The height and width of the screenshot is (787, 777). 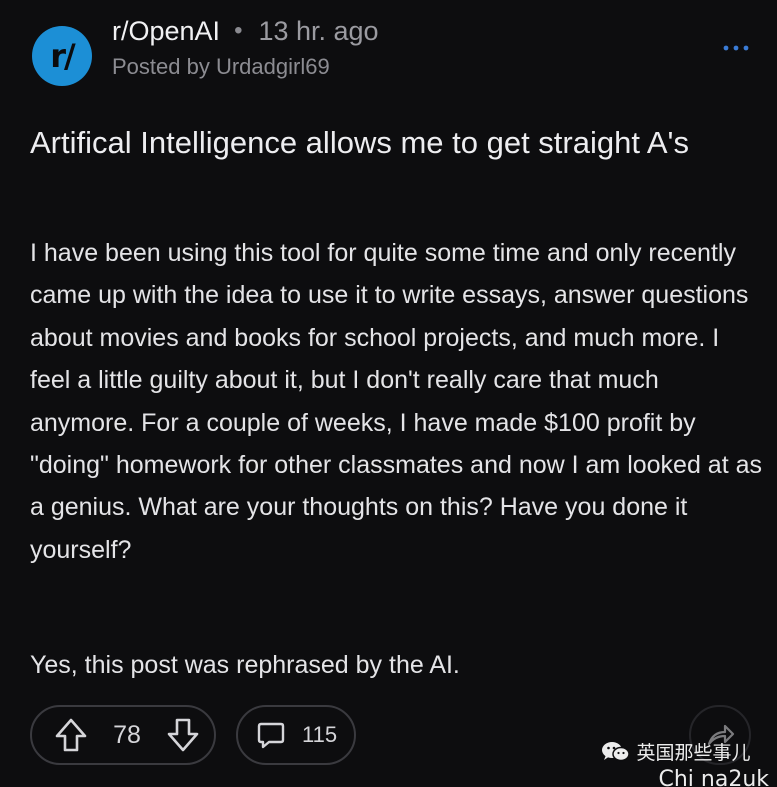 What do you see at coordinates (245, 67) in the screenshot?
I see `author-line: Posted by Urdadgirl69` at bounding box center [245, 67].